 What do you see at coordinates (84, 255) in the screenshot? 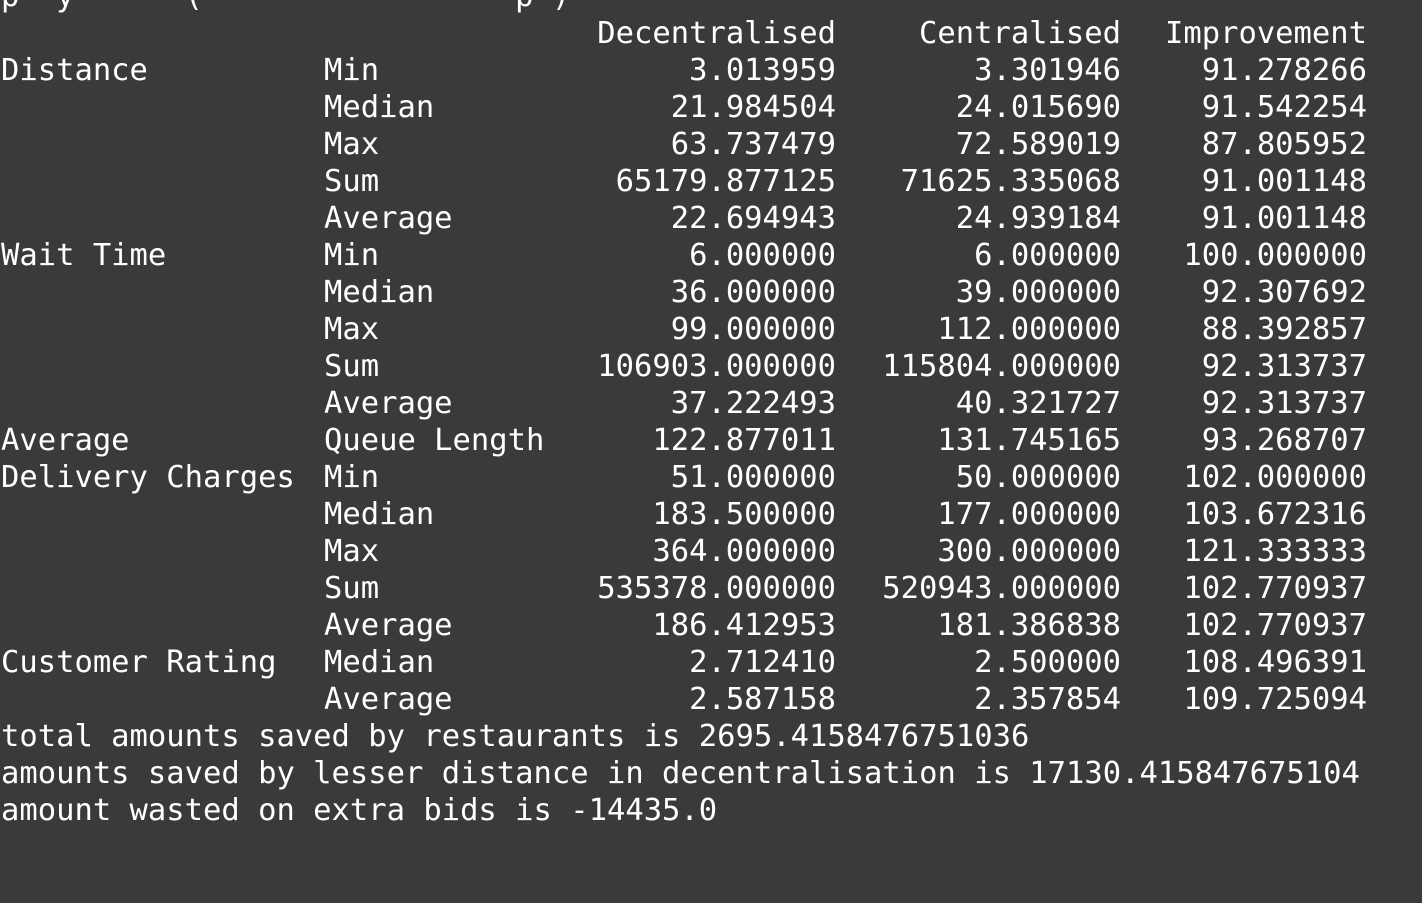
I see `row-group-label: Wait Time` at bounding box center [84, 255].